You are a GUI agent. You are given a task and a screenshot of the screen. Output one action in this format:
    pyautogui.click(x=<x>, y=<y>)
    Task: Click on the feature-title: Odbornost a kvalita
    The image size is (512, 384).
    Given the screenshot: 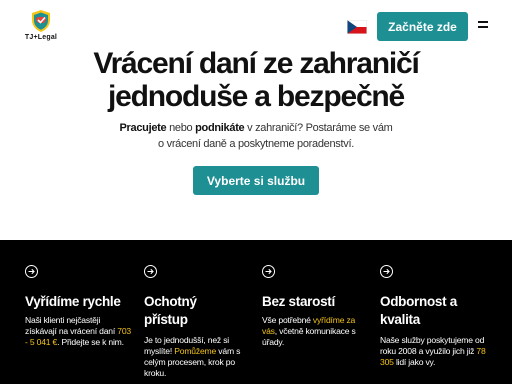 What is the action you would take?
    pyautogui.click(x=439, y=311)
    